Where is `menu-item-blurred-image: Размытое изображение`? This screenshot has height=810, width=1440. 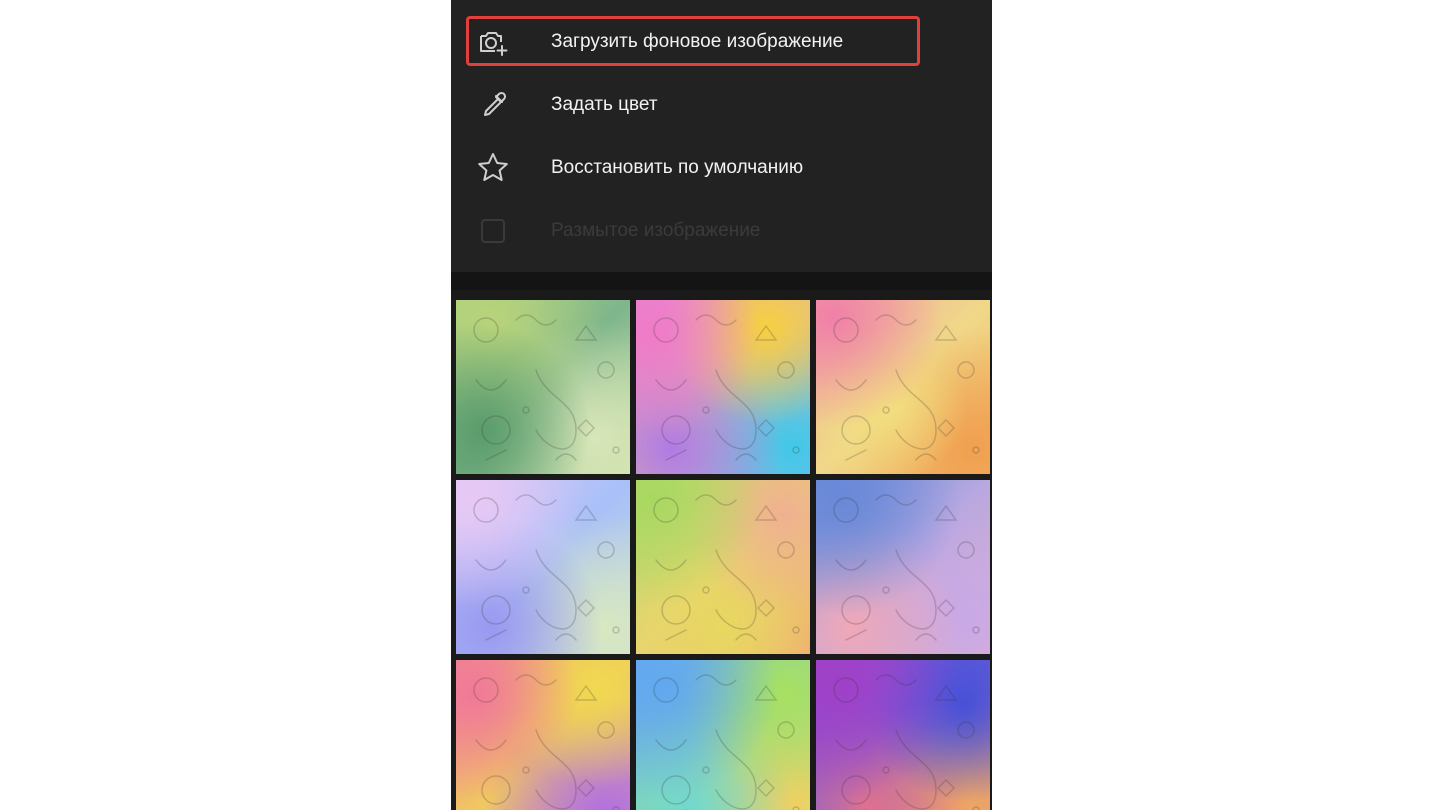
menu-item-blurred-image: Размытое изображение is located at coordinates (721, 231).